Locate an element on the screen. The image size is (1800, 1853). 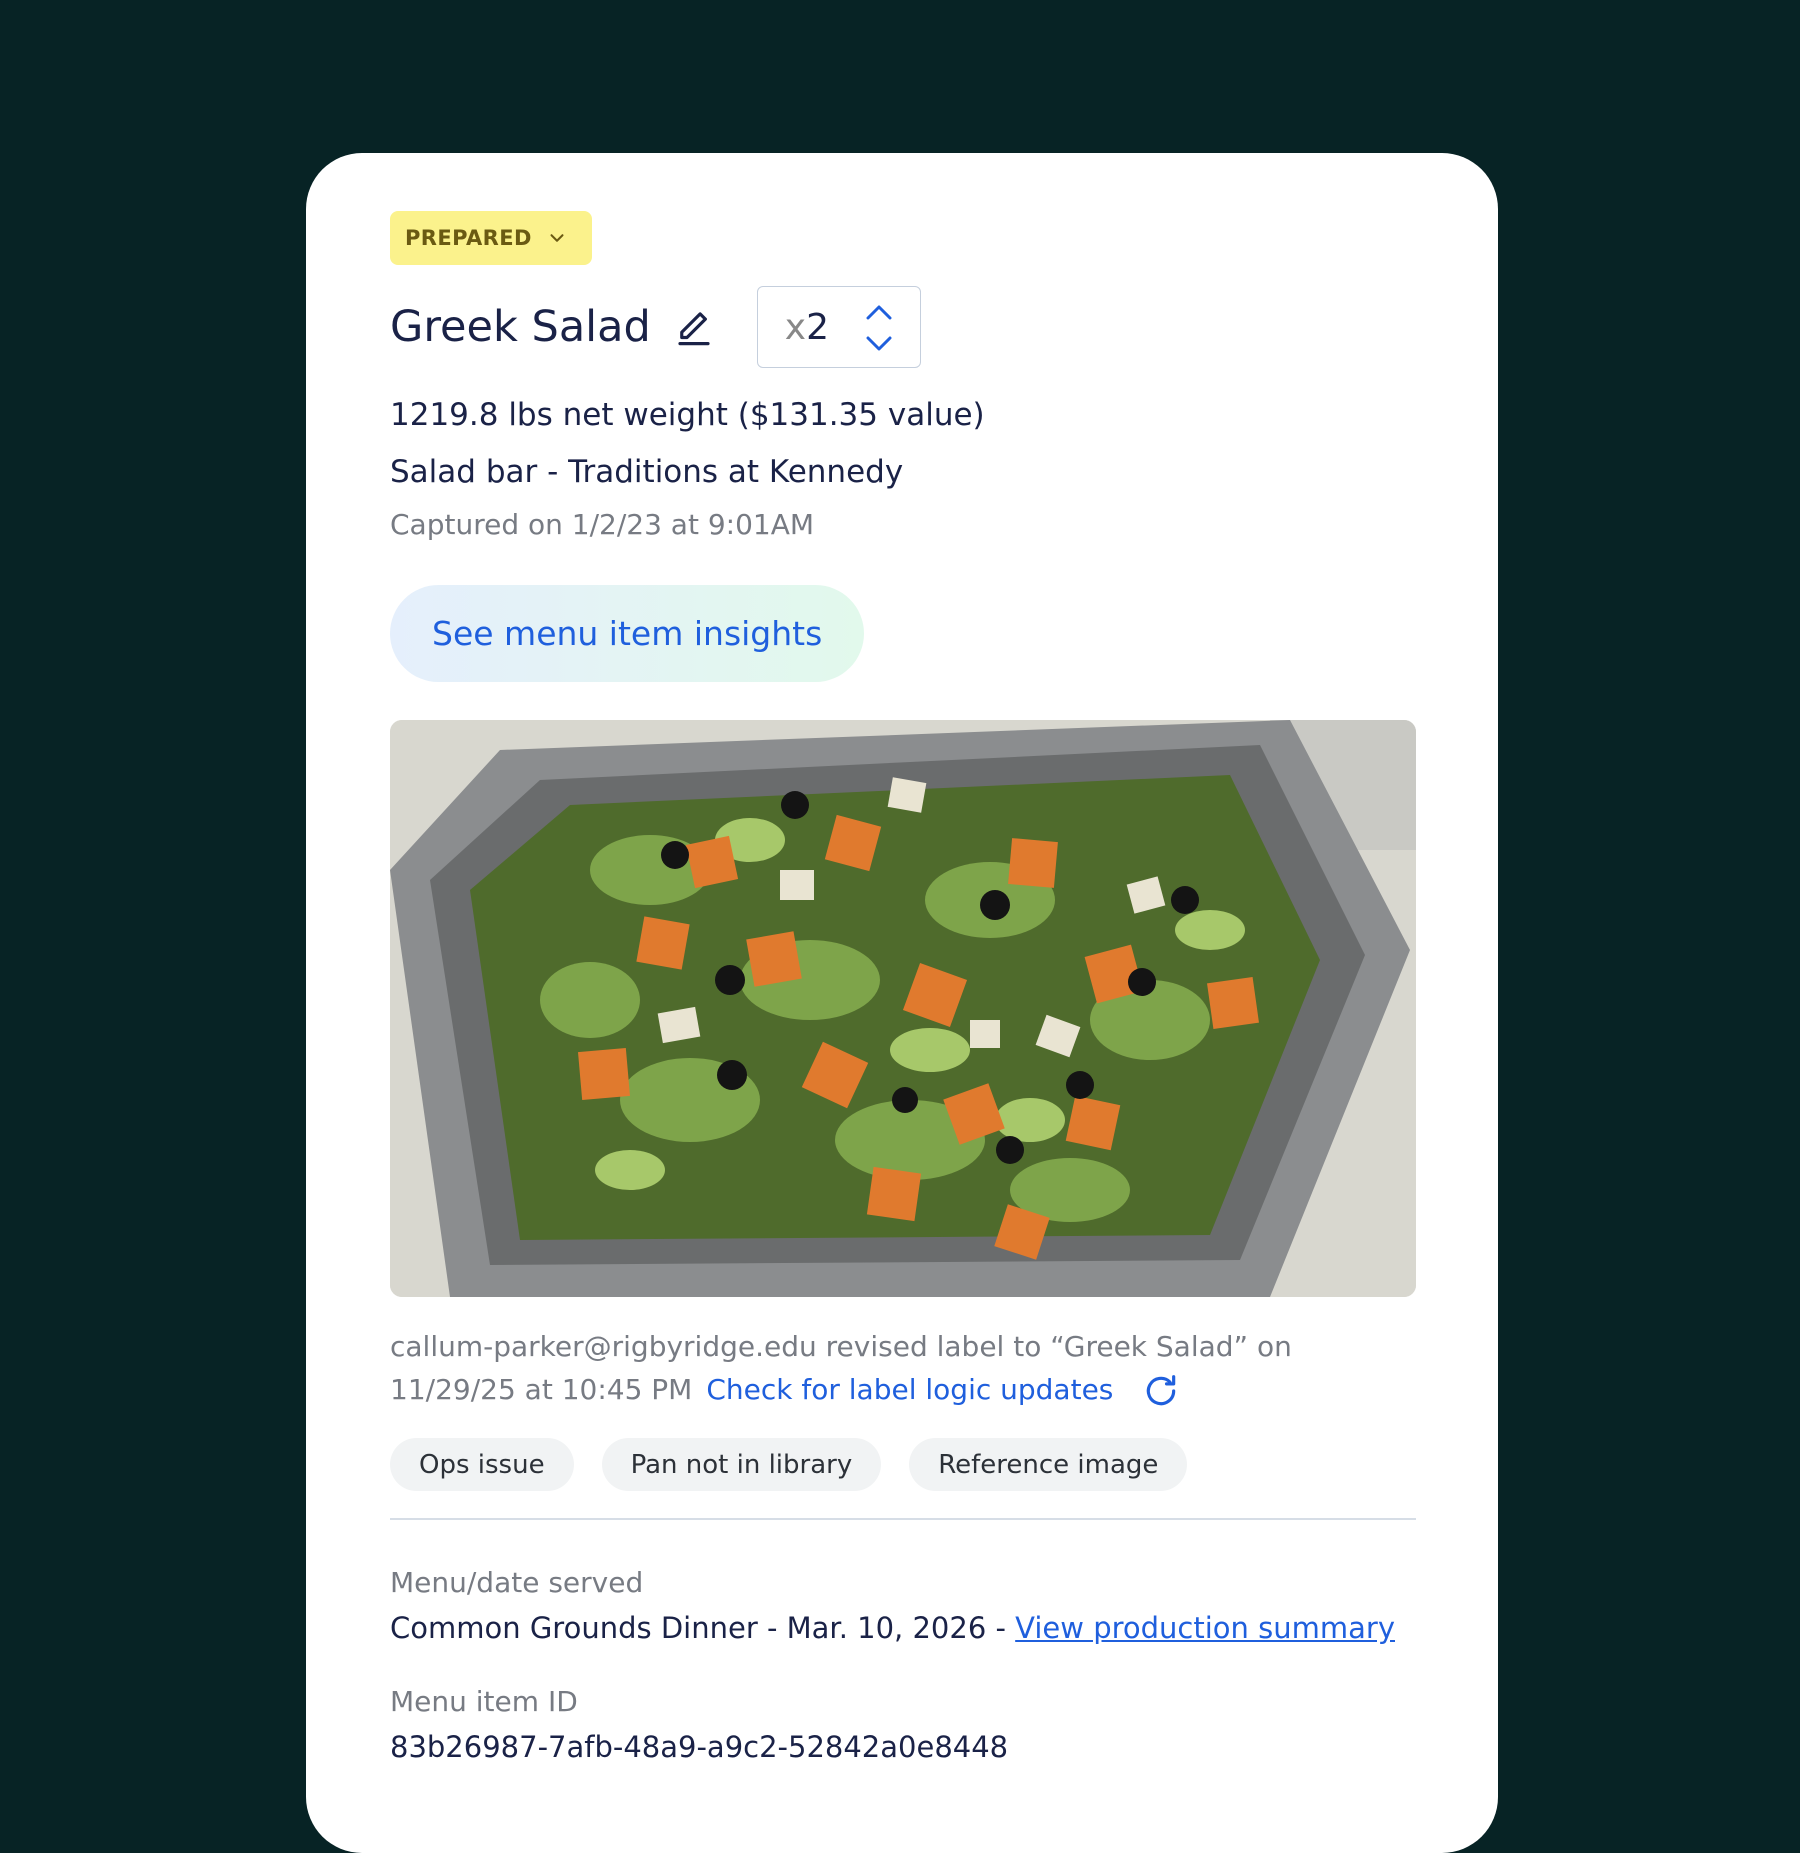
net-weight: 1219.8 lbs net weight ($131.35 value) is located at coordinates (687, 415).